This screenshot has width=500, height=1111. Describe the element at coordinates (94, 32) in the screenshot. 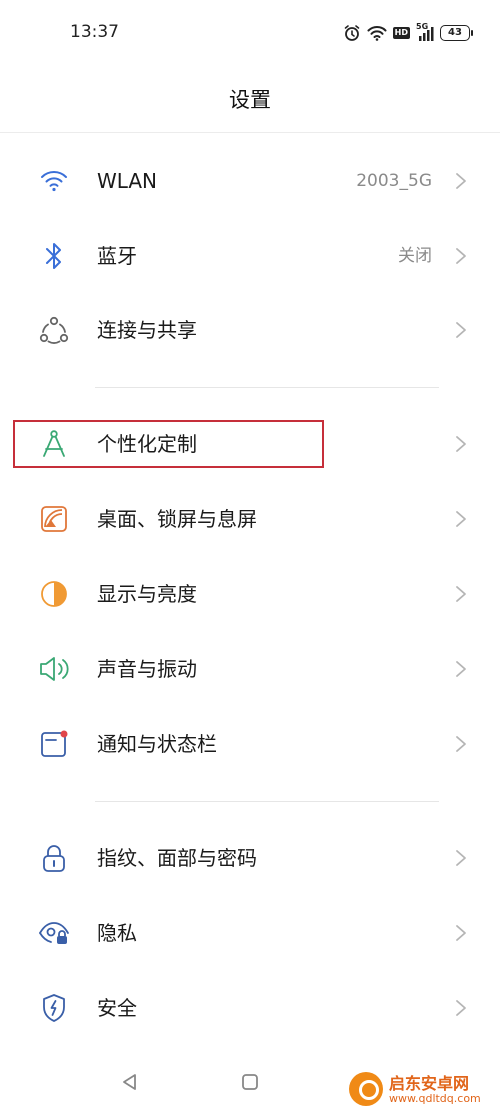

I see `status-time: 13:37` at that location.